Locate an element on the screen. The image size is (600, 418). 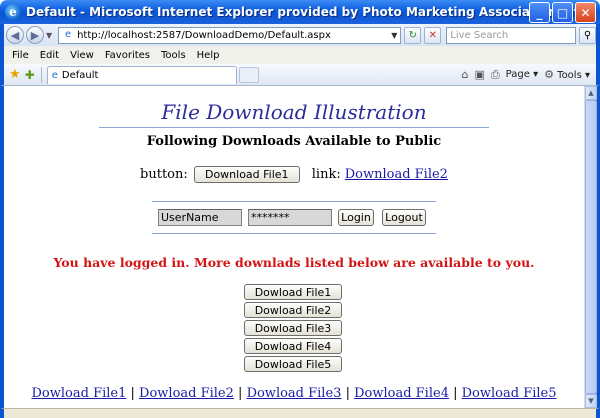
scroll-thumb is located at coordinates (591, 247).